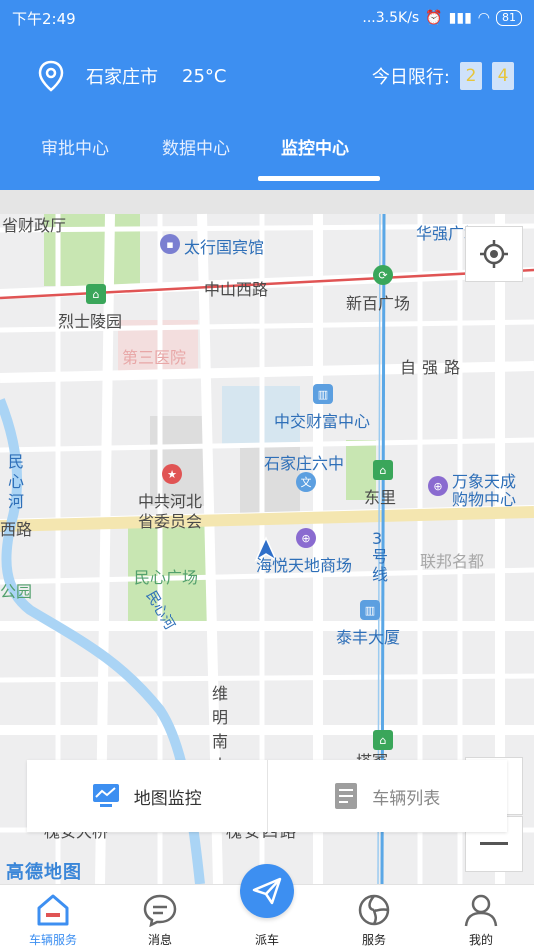 This screenshot has height=950, width=534. Describe the element at coordinates (105, 795) in the screenshot. I see `monitor-icon` at that location.